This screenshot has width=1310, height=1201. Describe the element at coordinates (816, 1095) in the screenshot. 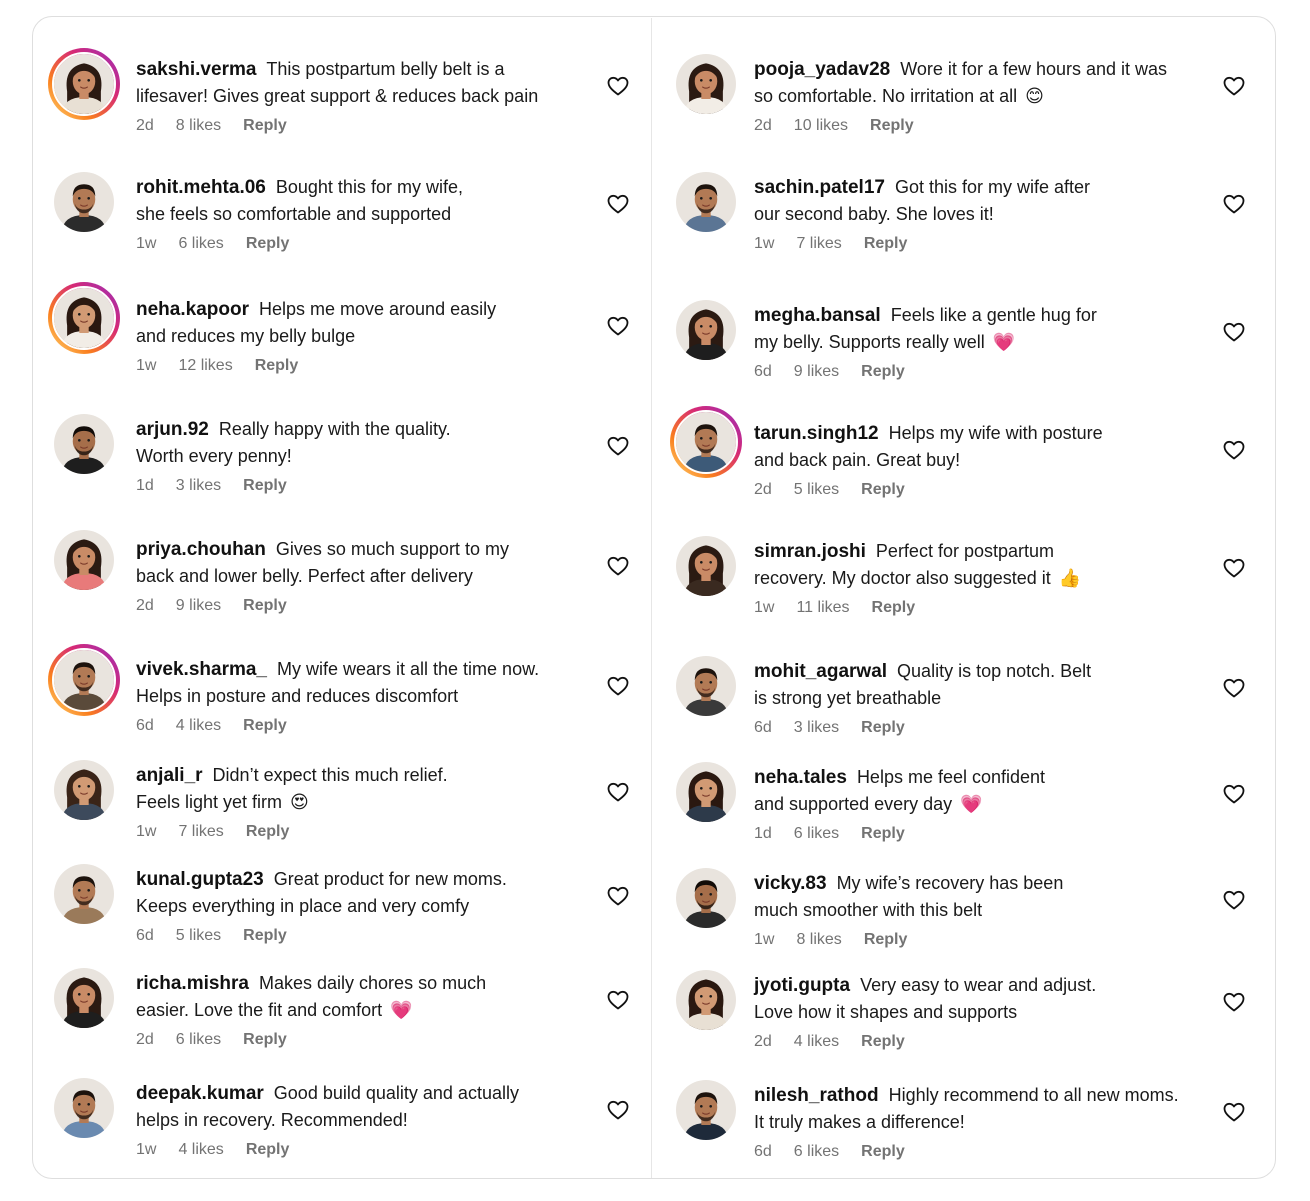

I see `username-link: nilesh_rathod` at that location.